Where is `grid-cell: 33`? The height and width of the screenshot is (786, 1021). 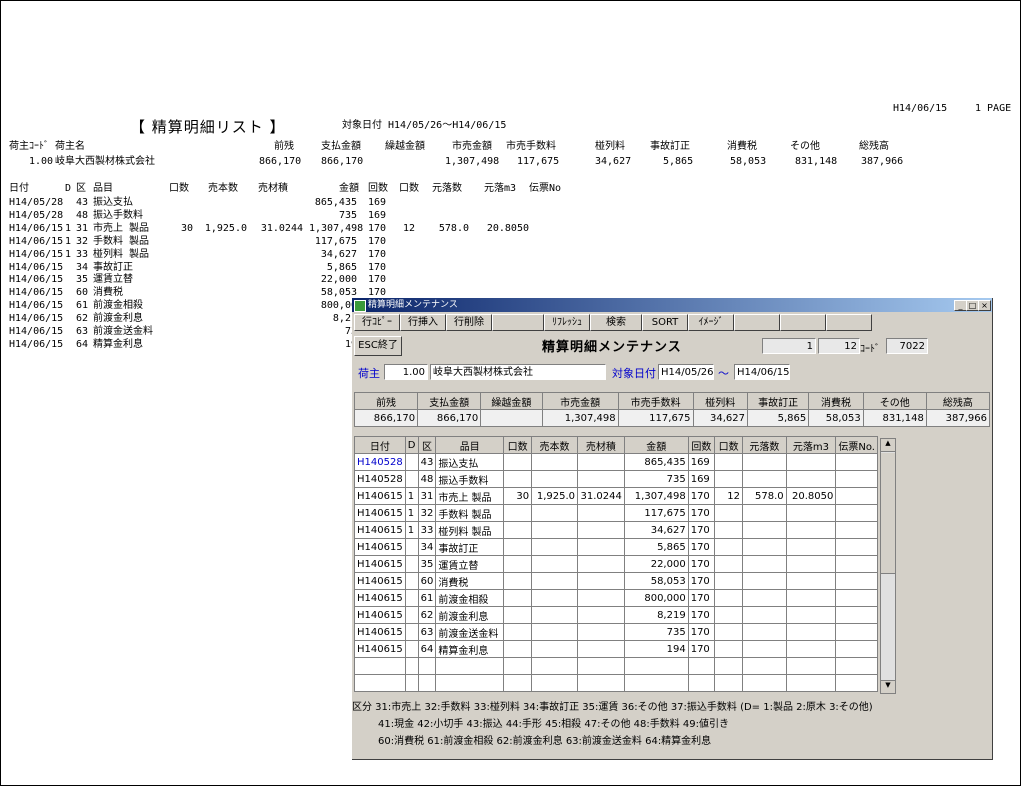
grid-cell: 33 is located at coordinates (427, 530).